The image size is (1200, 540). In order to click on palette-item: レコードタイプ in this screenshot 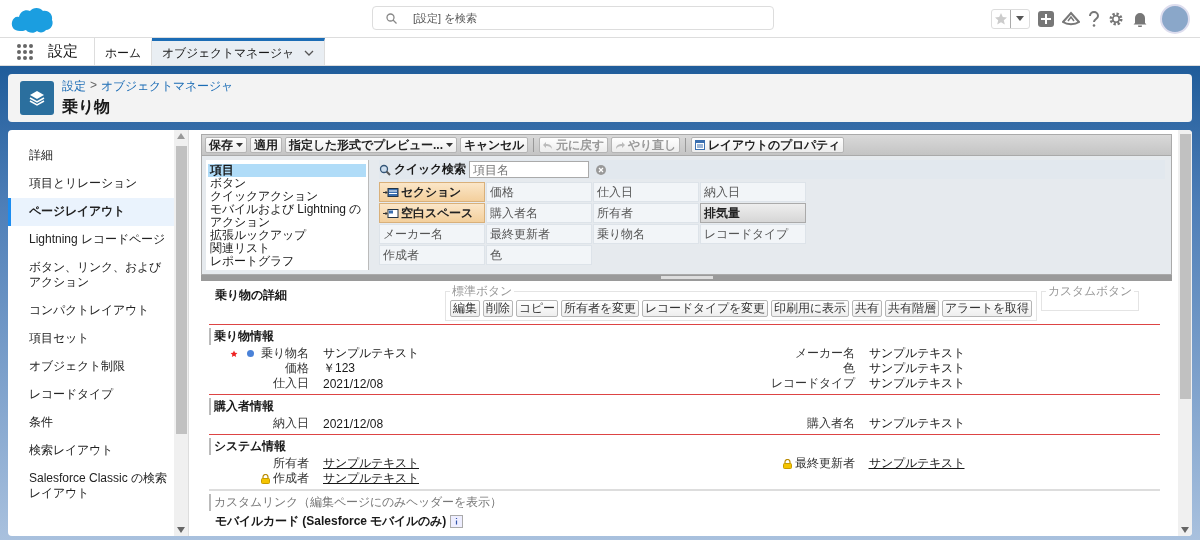, I will do `click(753, 234)`.